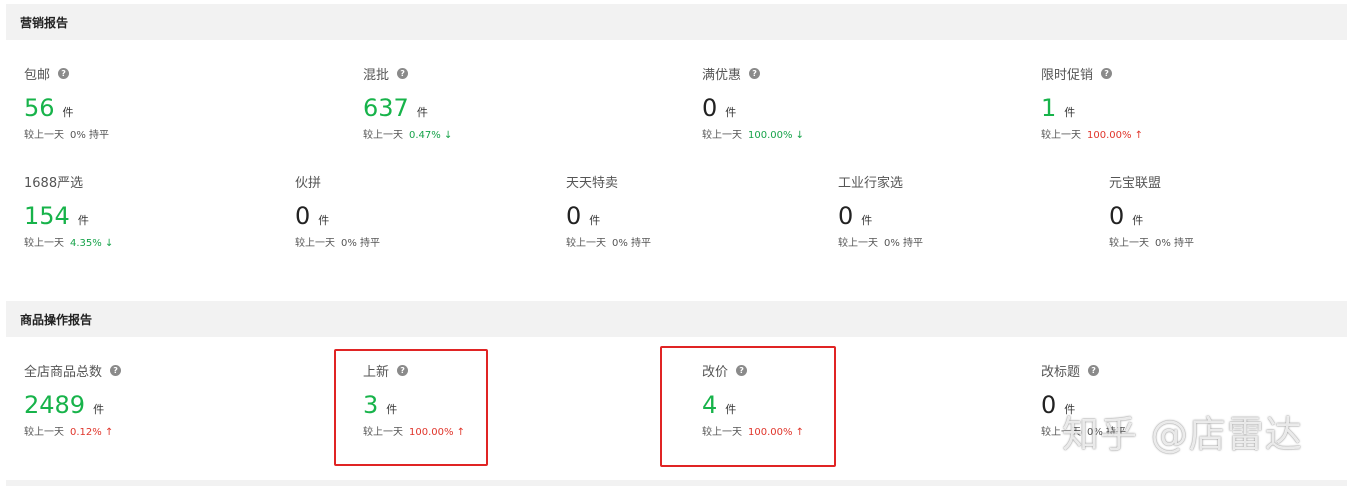  I want to click on compare-percent: 0.12% ↑, so click(92, 432).